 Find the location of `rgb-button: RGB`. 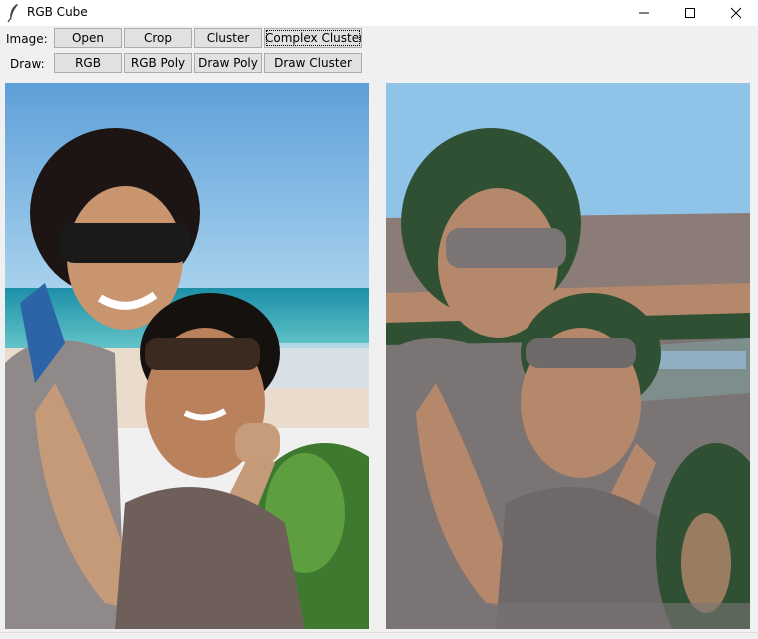

rgb-button: RGB is located at coordinates (88, 63).